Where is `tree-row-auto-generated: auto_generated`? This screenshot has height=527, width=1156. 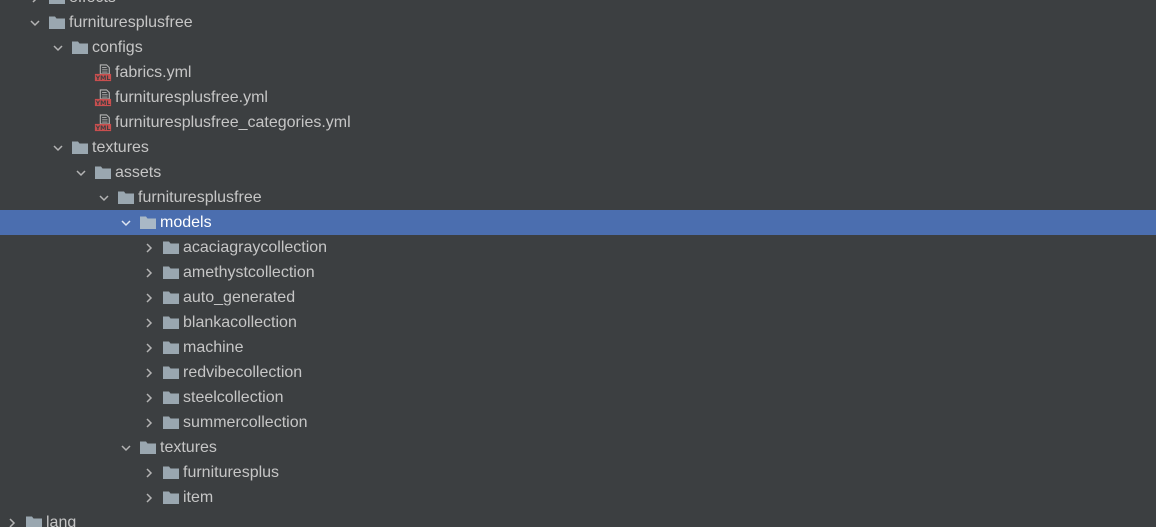 tree-row-auto-generated: auto_generated is located at coordinates (578, 297).